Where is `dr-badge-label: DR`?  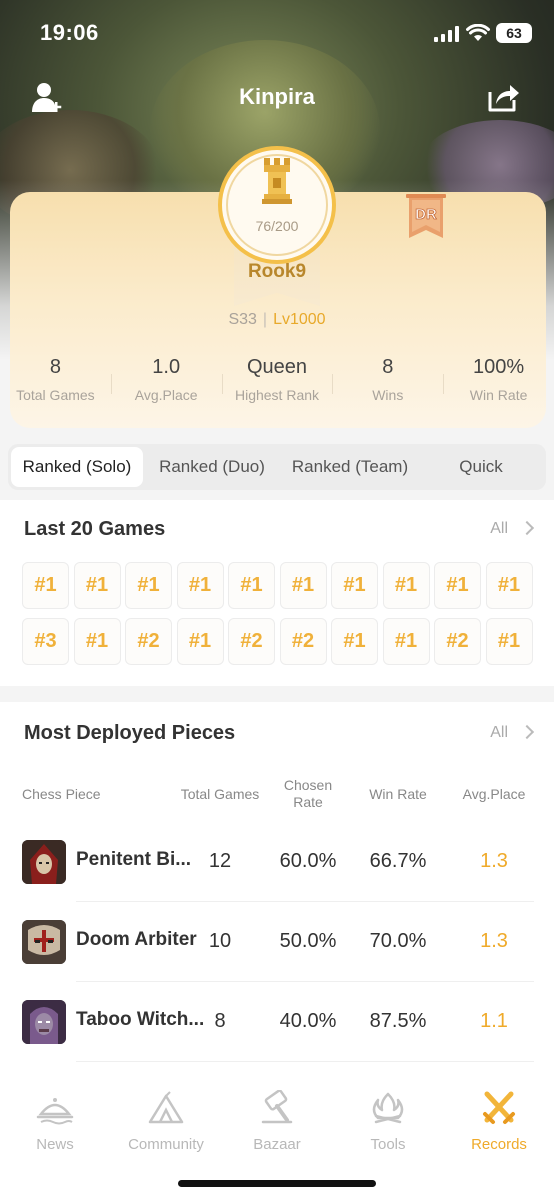 dr-badge-label: DR is located at coordinates (426, 214).